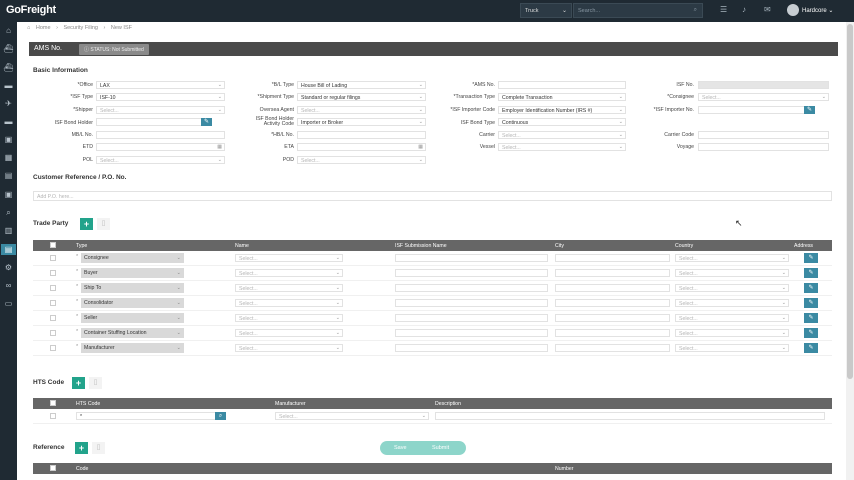 Image resolution: width=854 pixels, height=480 pixels. What do you see at coordinates (78, 383) in the screenshot?
I see `add-hts-button: +` at bounding box center [78, 383].